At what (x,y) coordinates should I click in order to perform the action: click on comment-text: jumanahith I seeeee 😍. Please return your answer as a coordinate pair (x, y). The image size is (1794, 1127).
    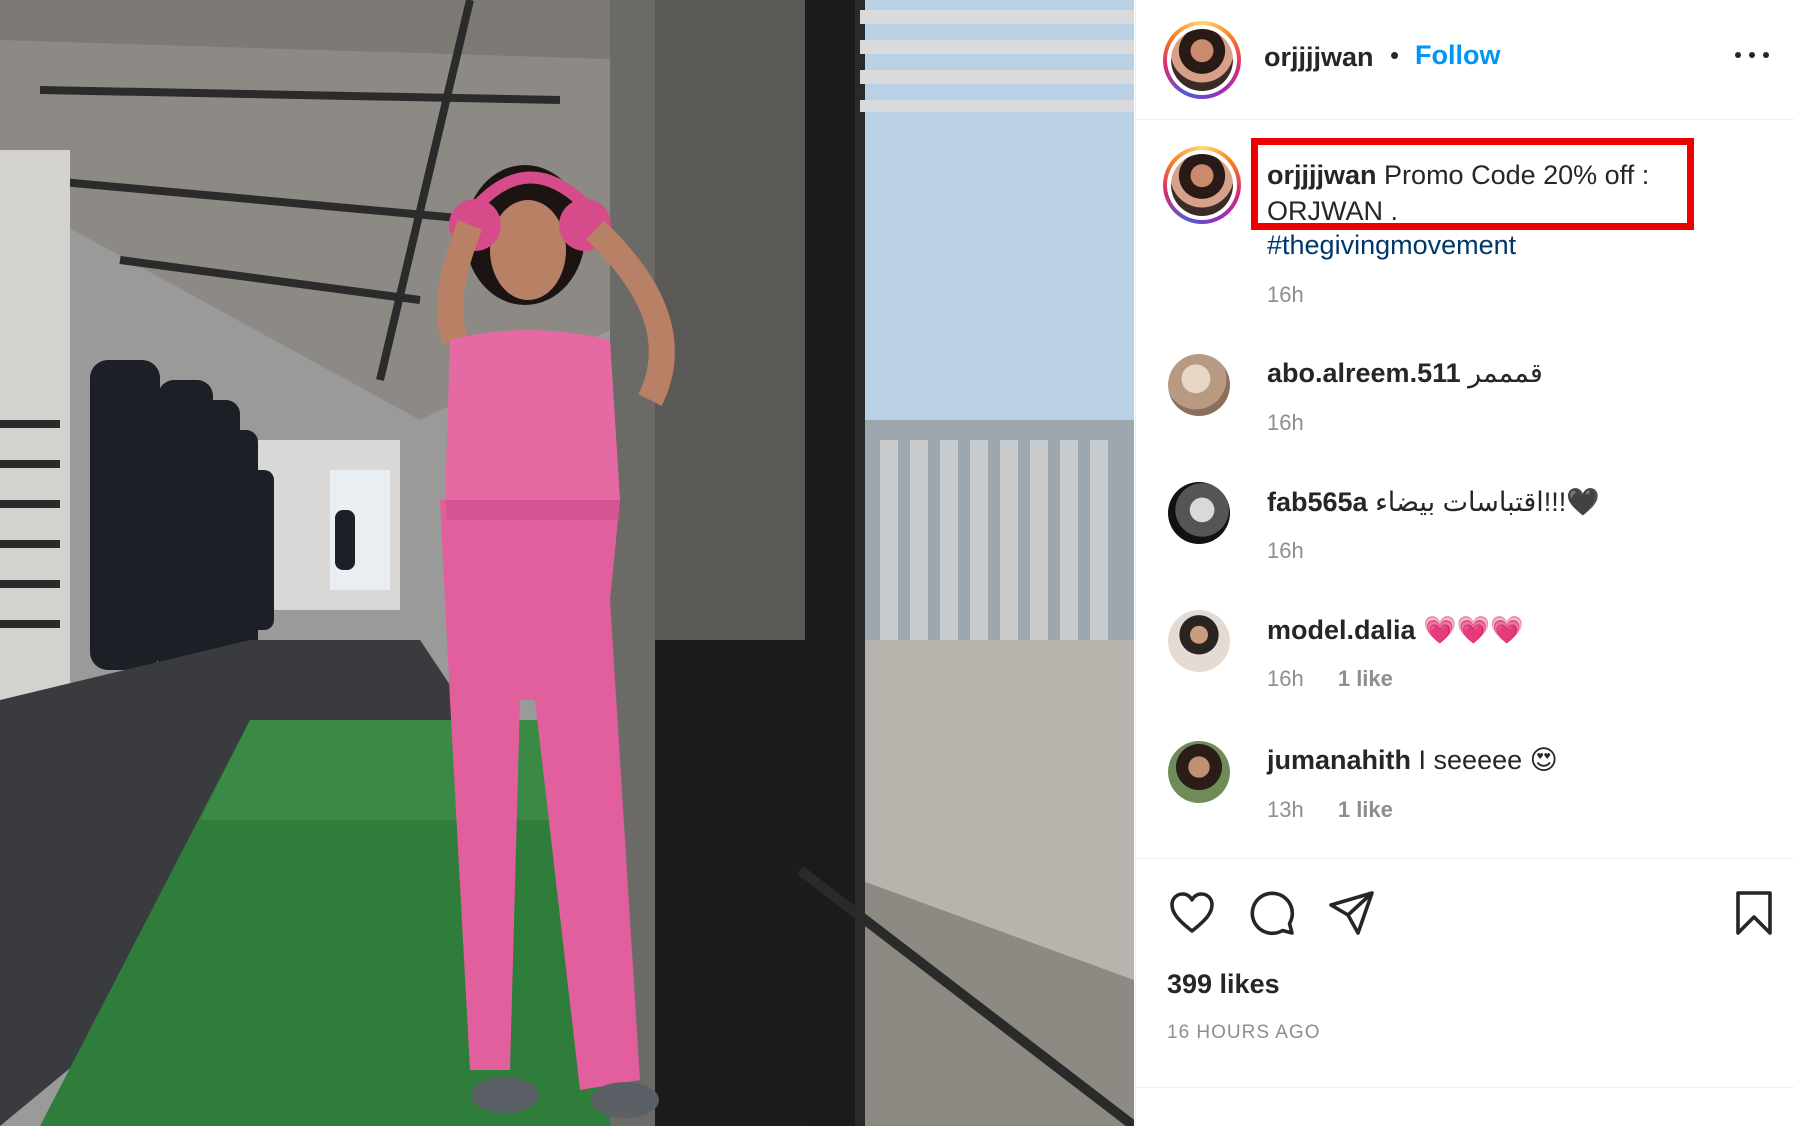
    Looking at the image, I should click on (1412, 760).